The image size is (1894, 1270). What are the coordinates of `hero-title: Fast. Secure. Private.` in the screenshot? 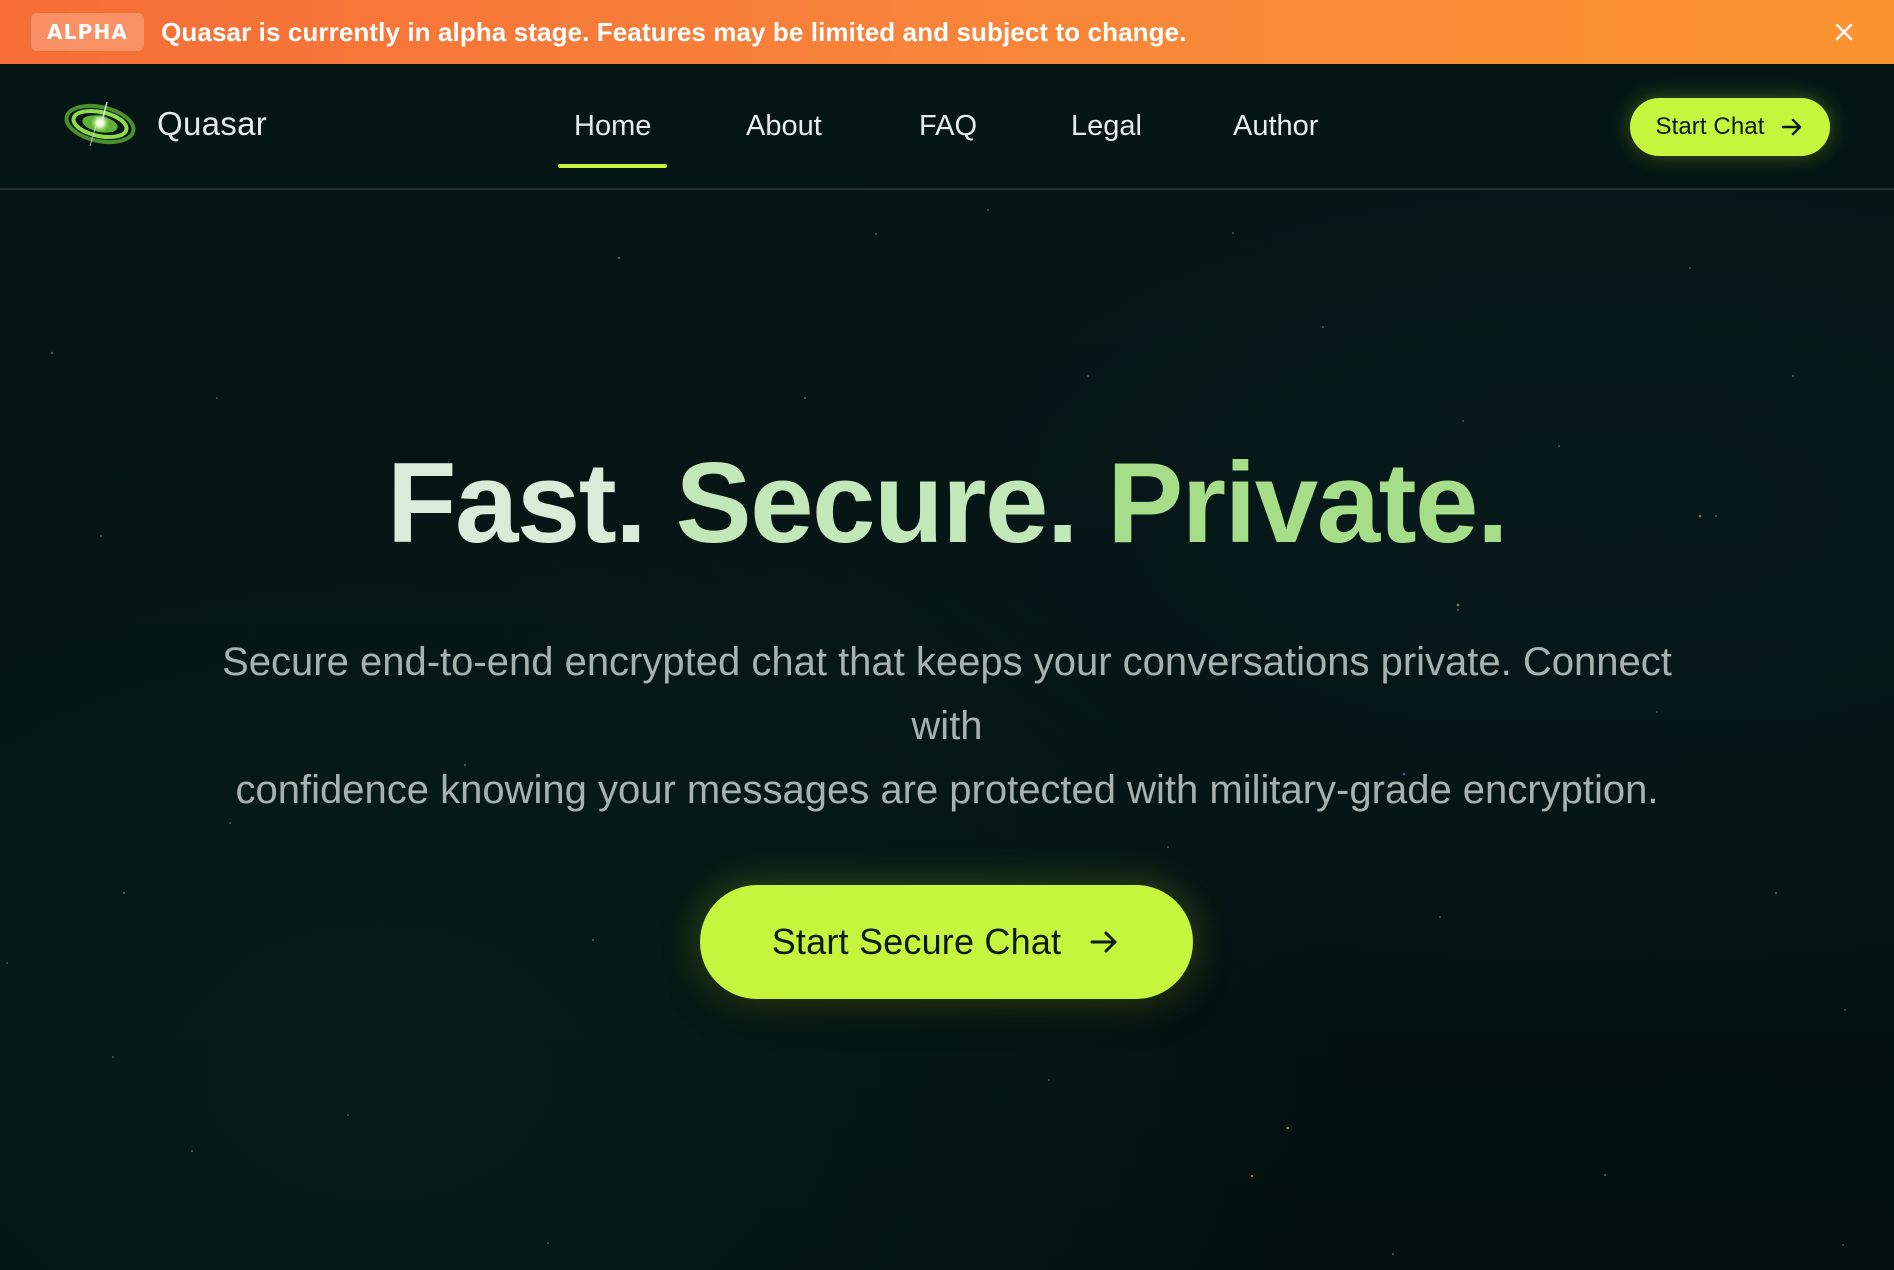 It's located at (947, 504).